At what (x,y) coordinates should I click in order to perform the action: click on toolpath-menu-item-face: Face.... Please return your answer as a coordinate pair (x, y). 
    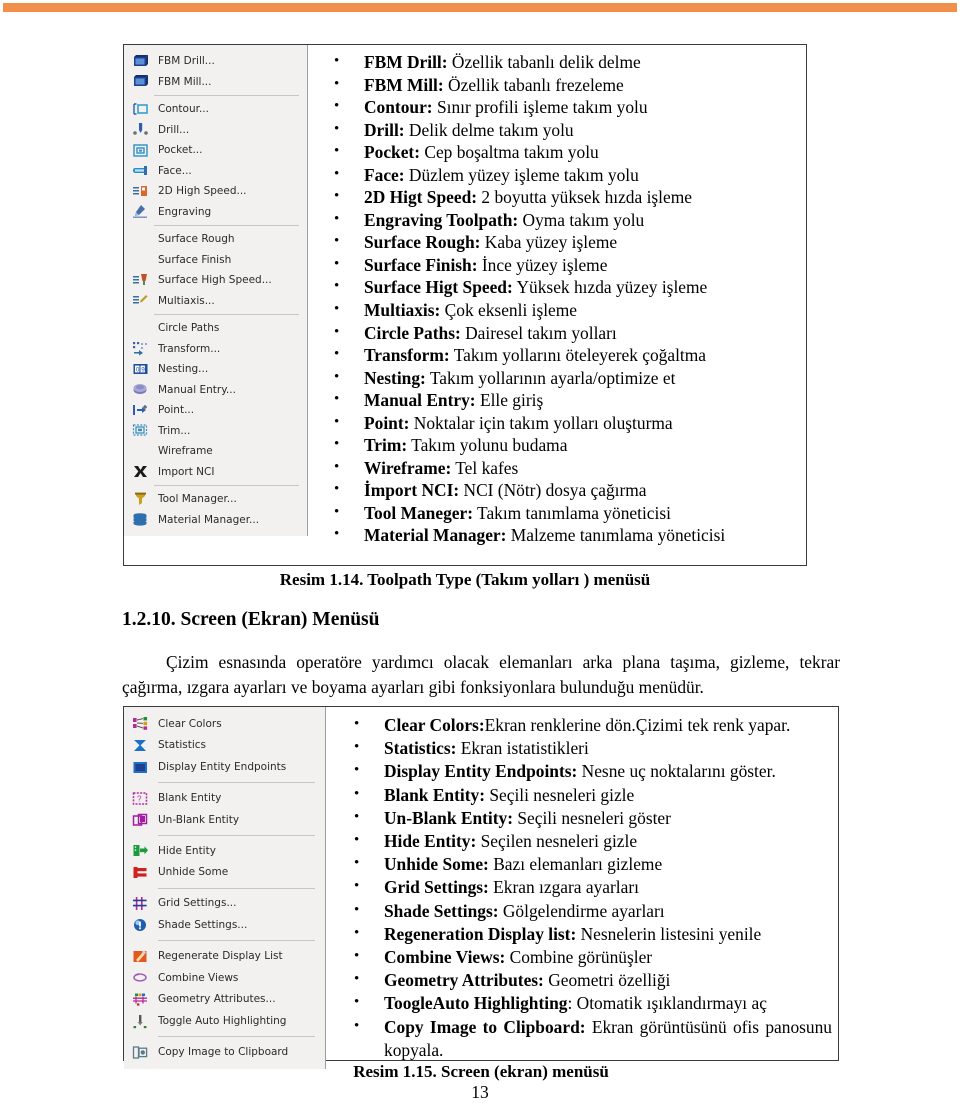
    Looking at the image, I should click on (215, 171).